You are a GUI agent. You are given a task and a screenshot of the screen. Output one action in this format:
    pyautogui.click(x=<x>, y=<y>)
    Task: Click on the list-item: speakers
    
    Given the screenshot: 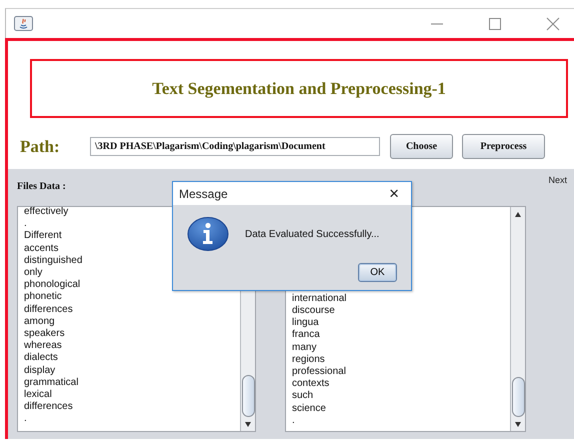 What is the action you would take?
    pyautogui.click(x=44, y=334)
    